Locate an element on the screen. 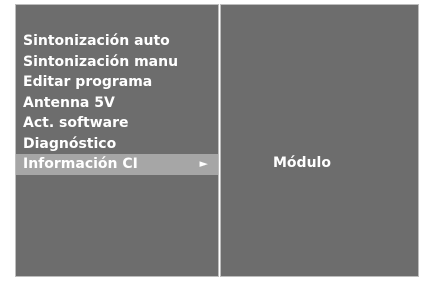 This screenshot has height=281, width=423. menu-item-sintonizacion-auto: Sintonización auto is located at coordinates (117, 41).